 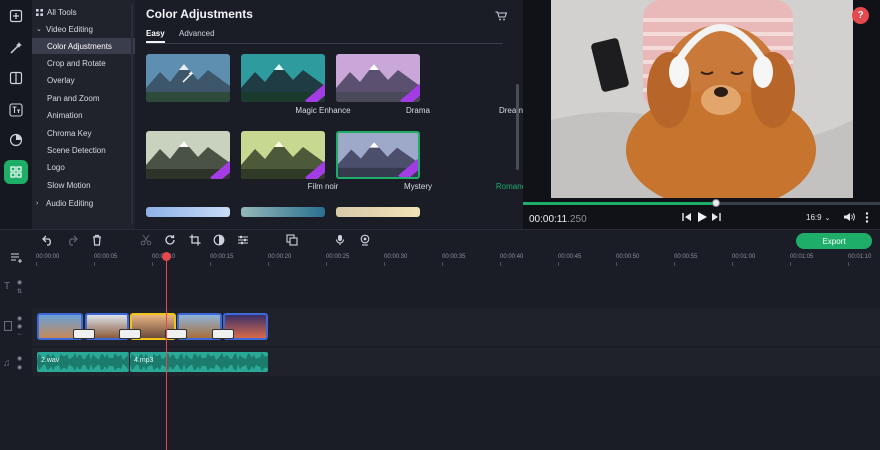 What do you see at coordinates (170, 240) in the screenshot?
I see `rotate-icon` at bounding box center [170, 240].